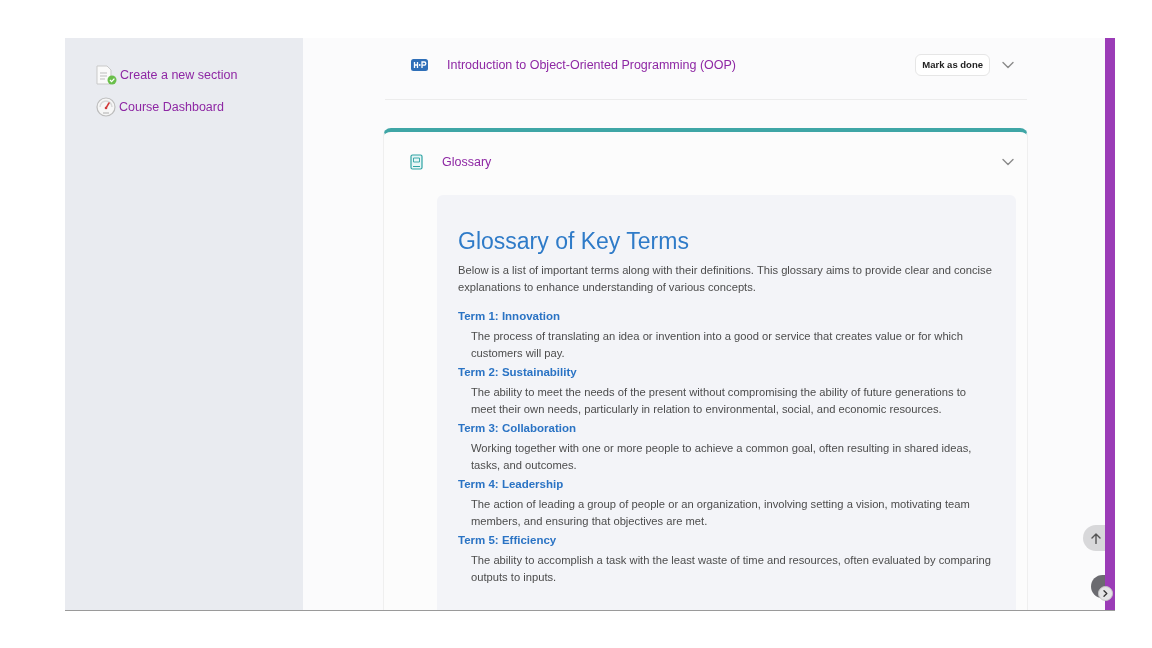  Describe the element at coordinates (1105, 593) in the screenshot. I see `chevron-right-icon` at that location.